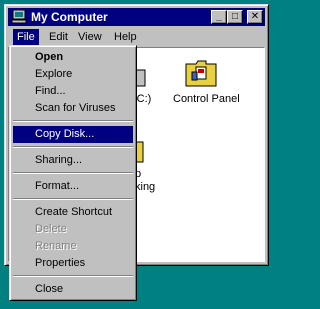  I want to click on menu-item-open: Open, so click(73, 57).